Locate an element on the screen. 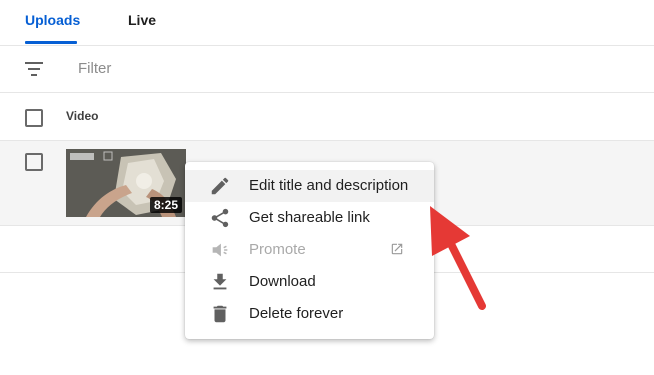 This screenshot has height=375, width=654. active-tab-indicator is located at coordinates (51, 42).